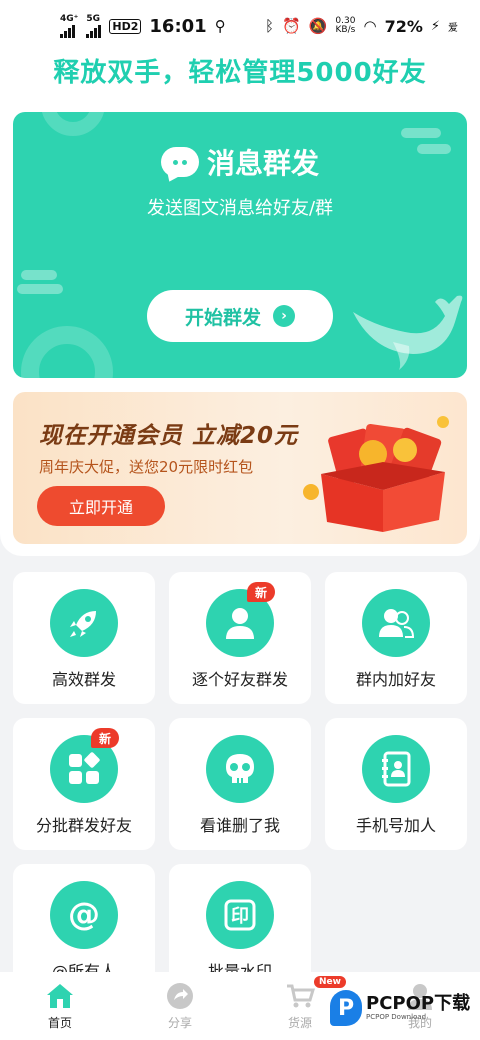  Describe the element at coordinates (396, 769) in the screenshot. I see `contact-book-icon` at that location.